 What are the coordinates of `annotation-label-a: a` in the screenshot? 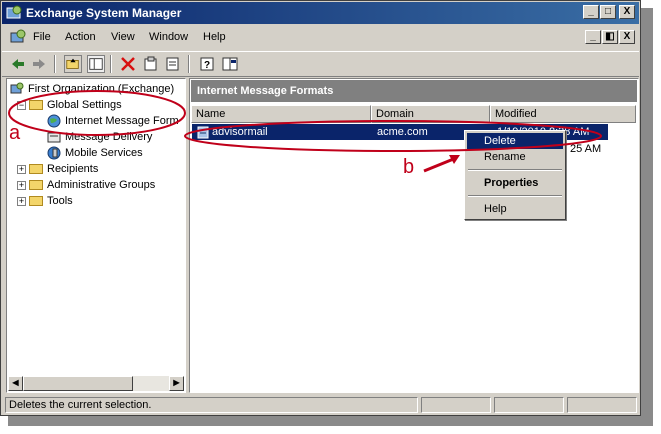 It's located at (15, 133).